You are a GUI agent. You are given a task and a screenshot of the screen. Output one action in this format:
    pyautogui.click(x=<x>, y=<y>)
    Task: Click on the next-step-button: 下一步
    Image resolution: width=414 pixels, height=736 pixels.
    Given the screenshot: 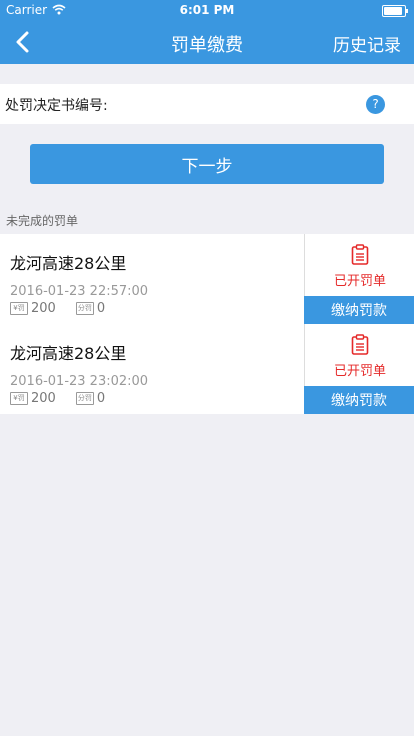 What is the action you would take?
    pyautogui.click(x=207, y=164)
    